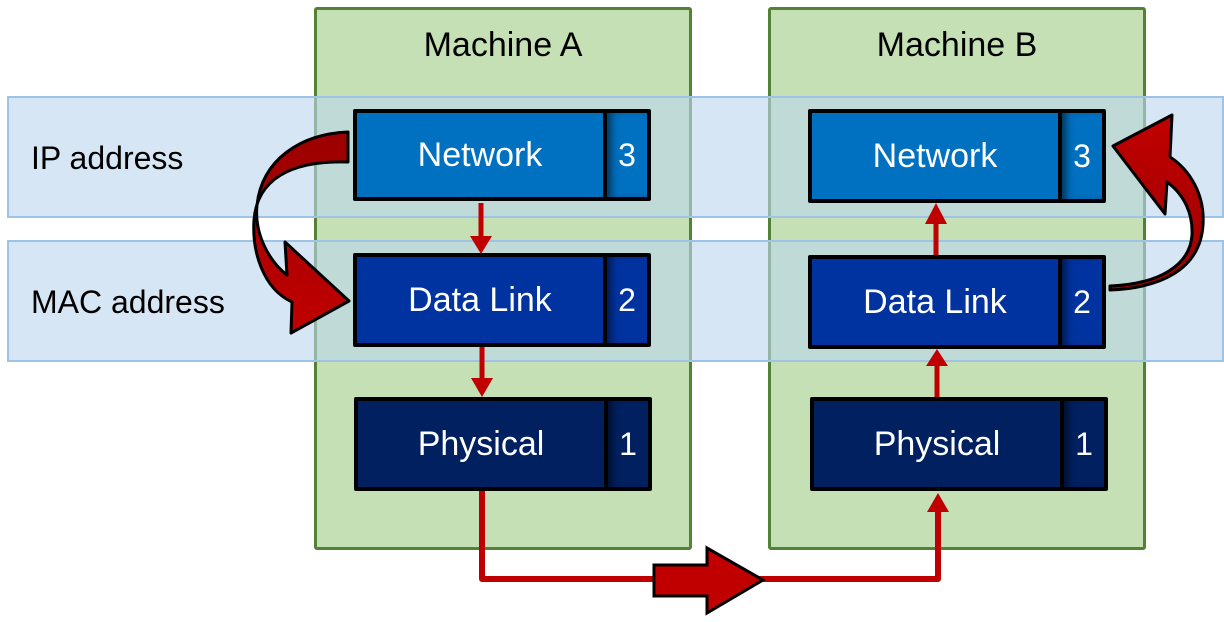 The height and width of the screenshot is (622, 1224). What do you see at coordinates (709, 580) in the screenshot?
I see `transmission-arrow-icon` at bounding box center [709, 580].